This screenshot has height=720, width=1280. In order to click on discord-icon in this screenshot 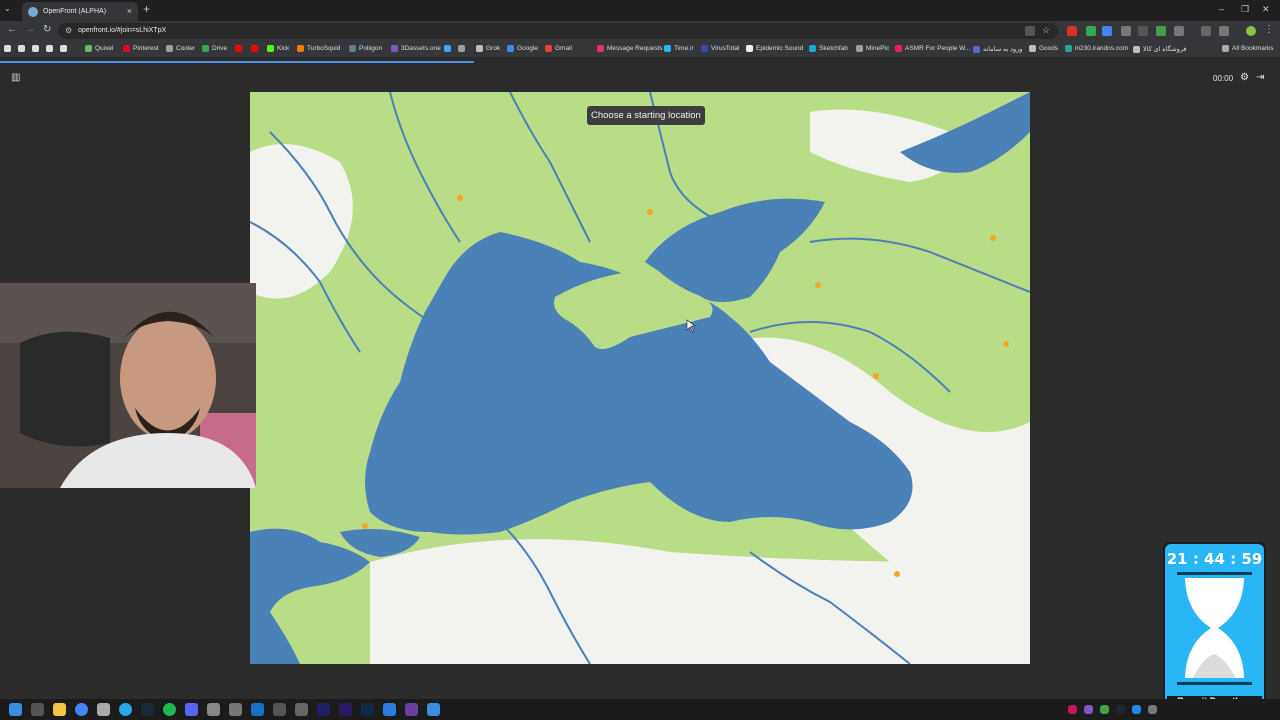, I will do `click(191, 709)`.